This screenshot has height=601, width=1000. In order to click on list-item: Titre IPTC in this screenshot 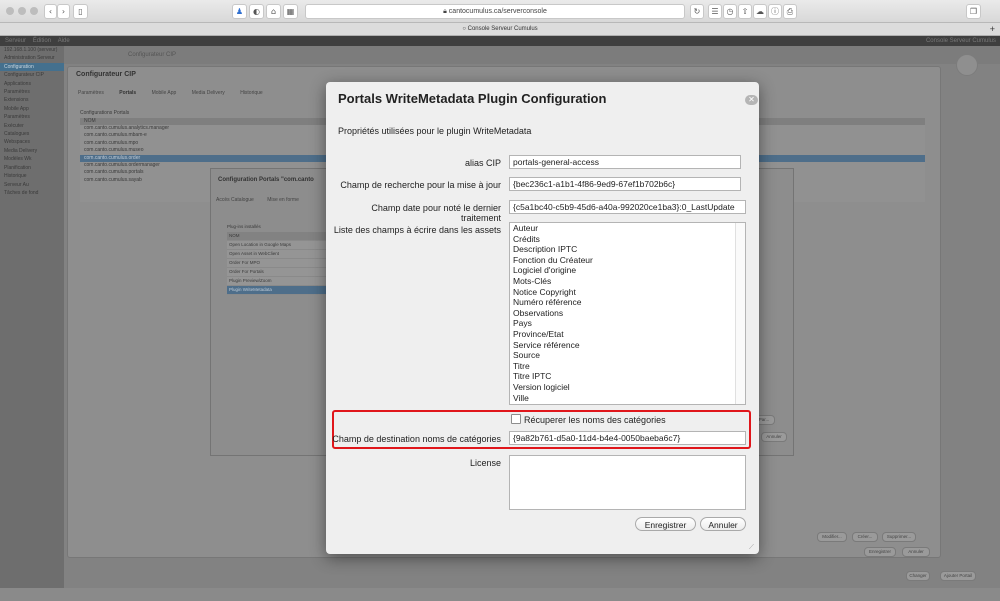, I will do `click(627, 376)`.